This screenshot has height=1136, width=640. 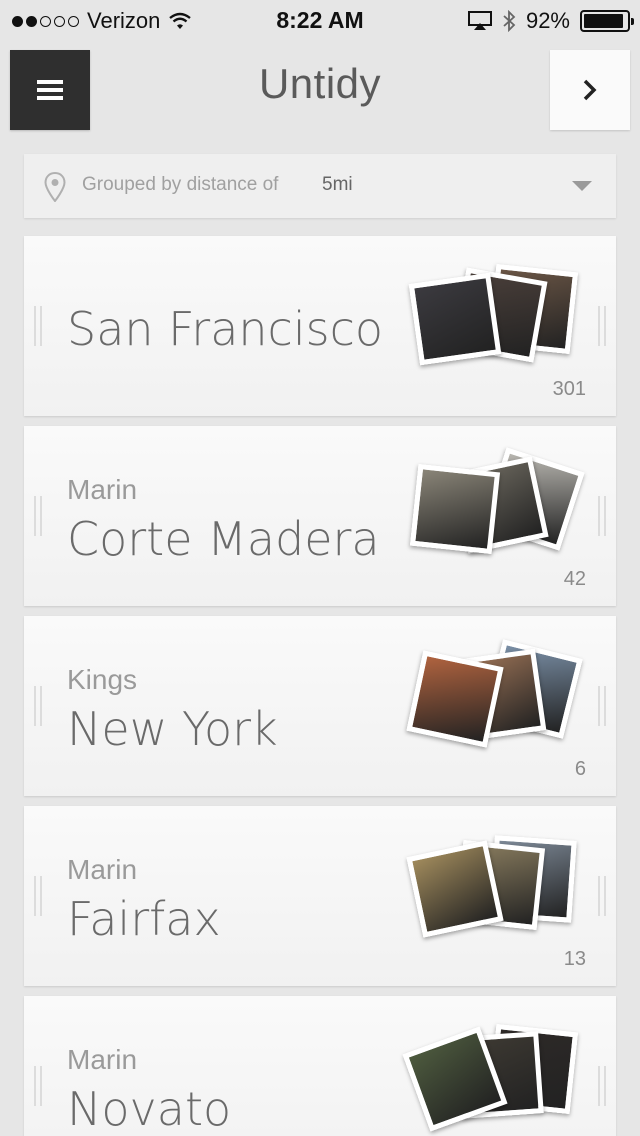 I want to click on chevron-right-icon, so click(x=590, y=90).